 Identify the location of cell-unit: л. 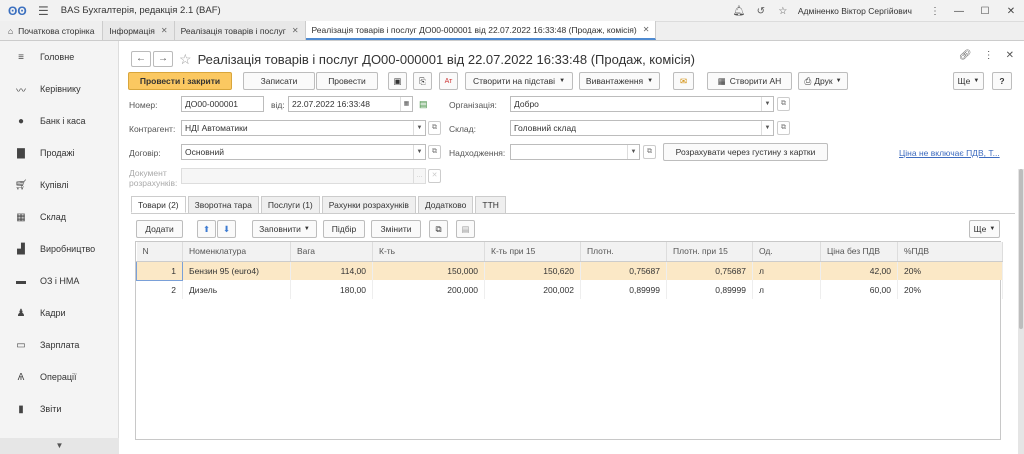
(786, 270).